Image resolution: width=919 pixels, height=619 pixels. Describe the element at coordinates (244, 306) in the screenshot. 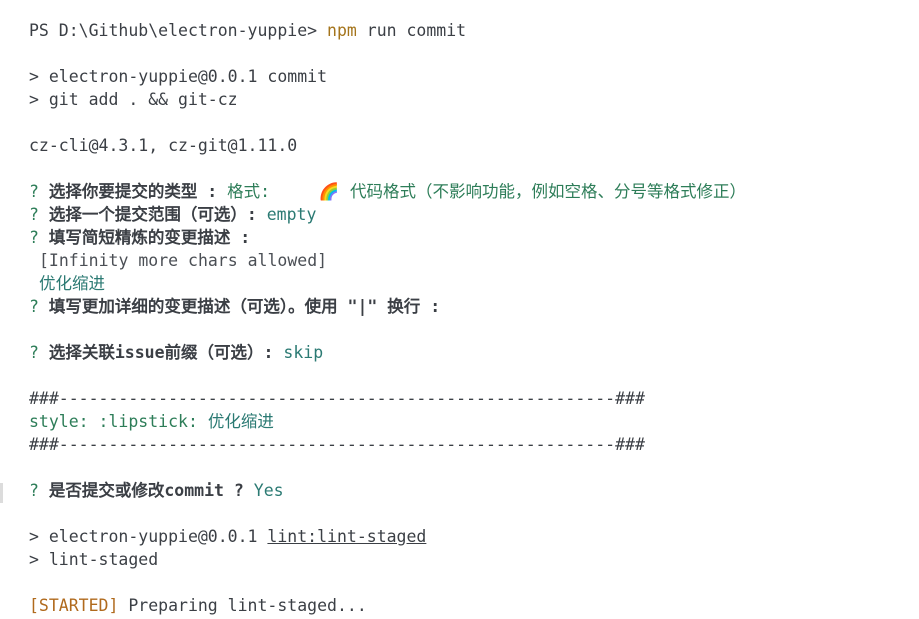

I see `question-label: 填写更加详细的变更描述（可选）。使用 "|" 换行 :` at that location.